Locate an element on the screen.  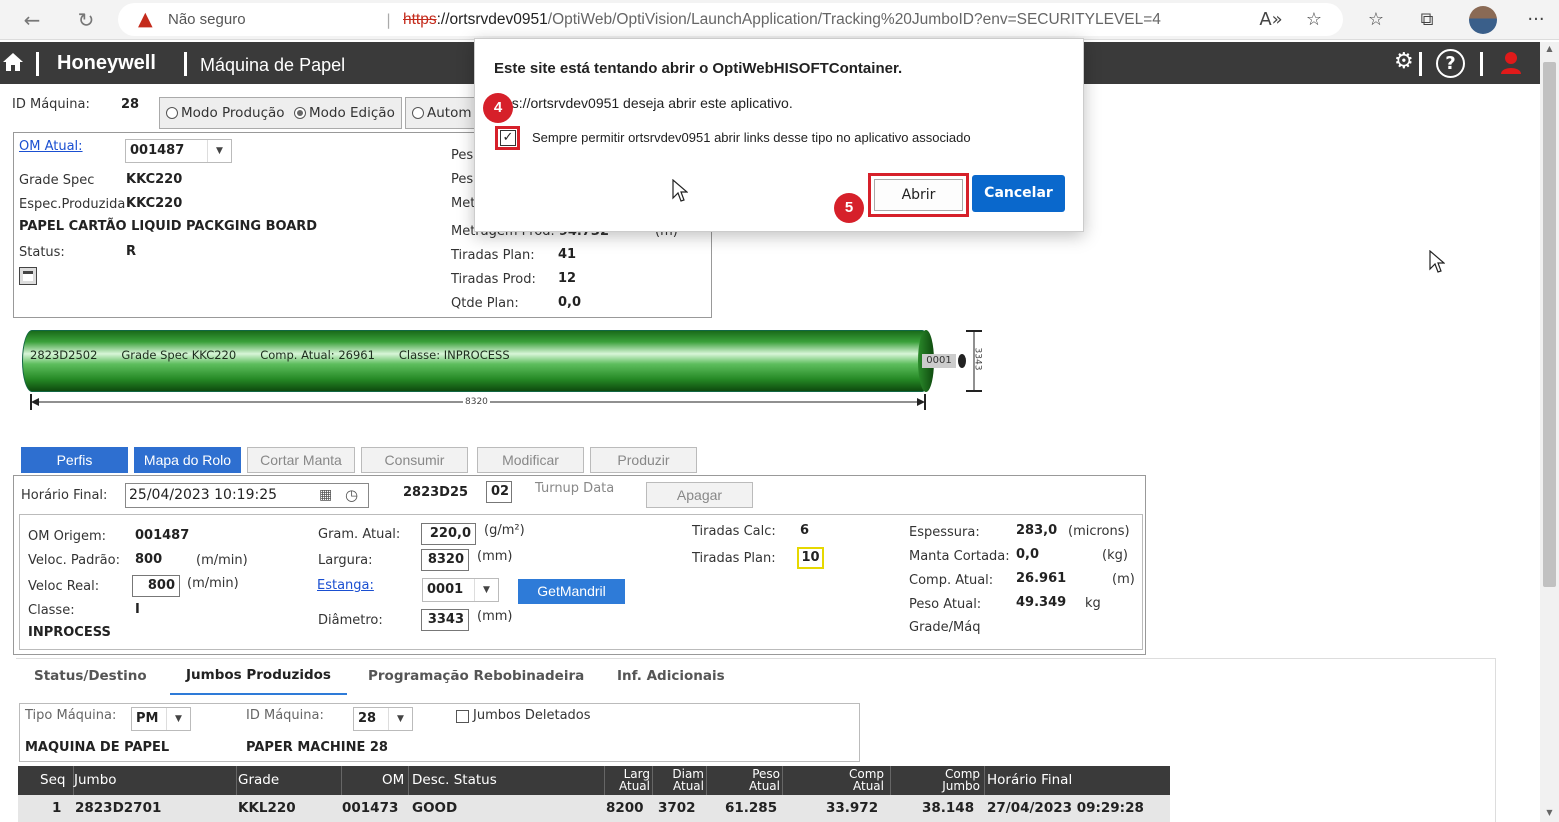
peso-label-2: Pes is located at coordinates (462, 179).